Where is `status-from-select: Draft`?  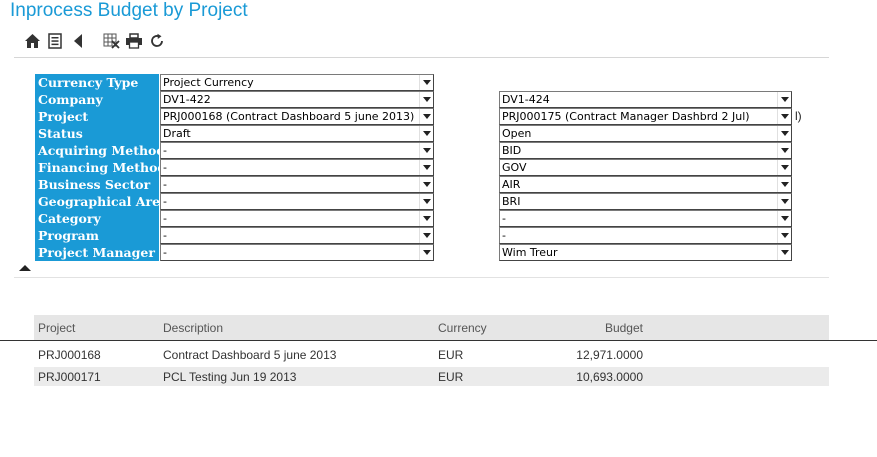
status-from-select: Draft is located at coordinates (297, 133).